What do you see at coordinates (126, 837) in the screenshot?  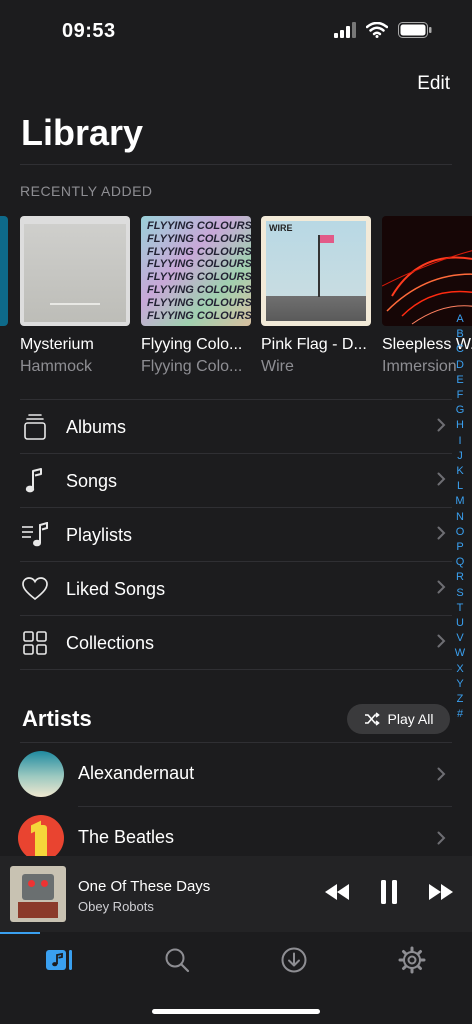 I see `artist-name: The Beatles` at bounding box center [126, 837].